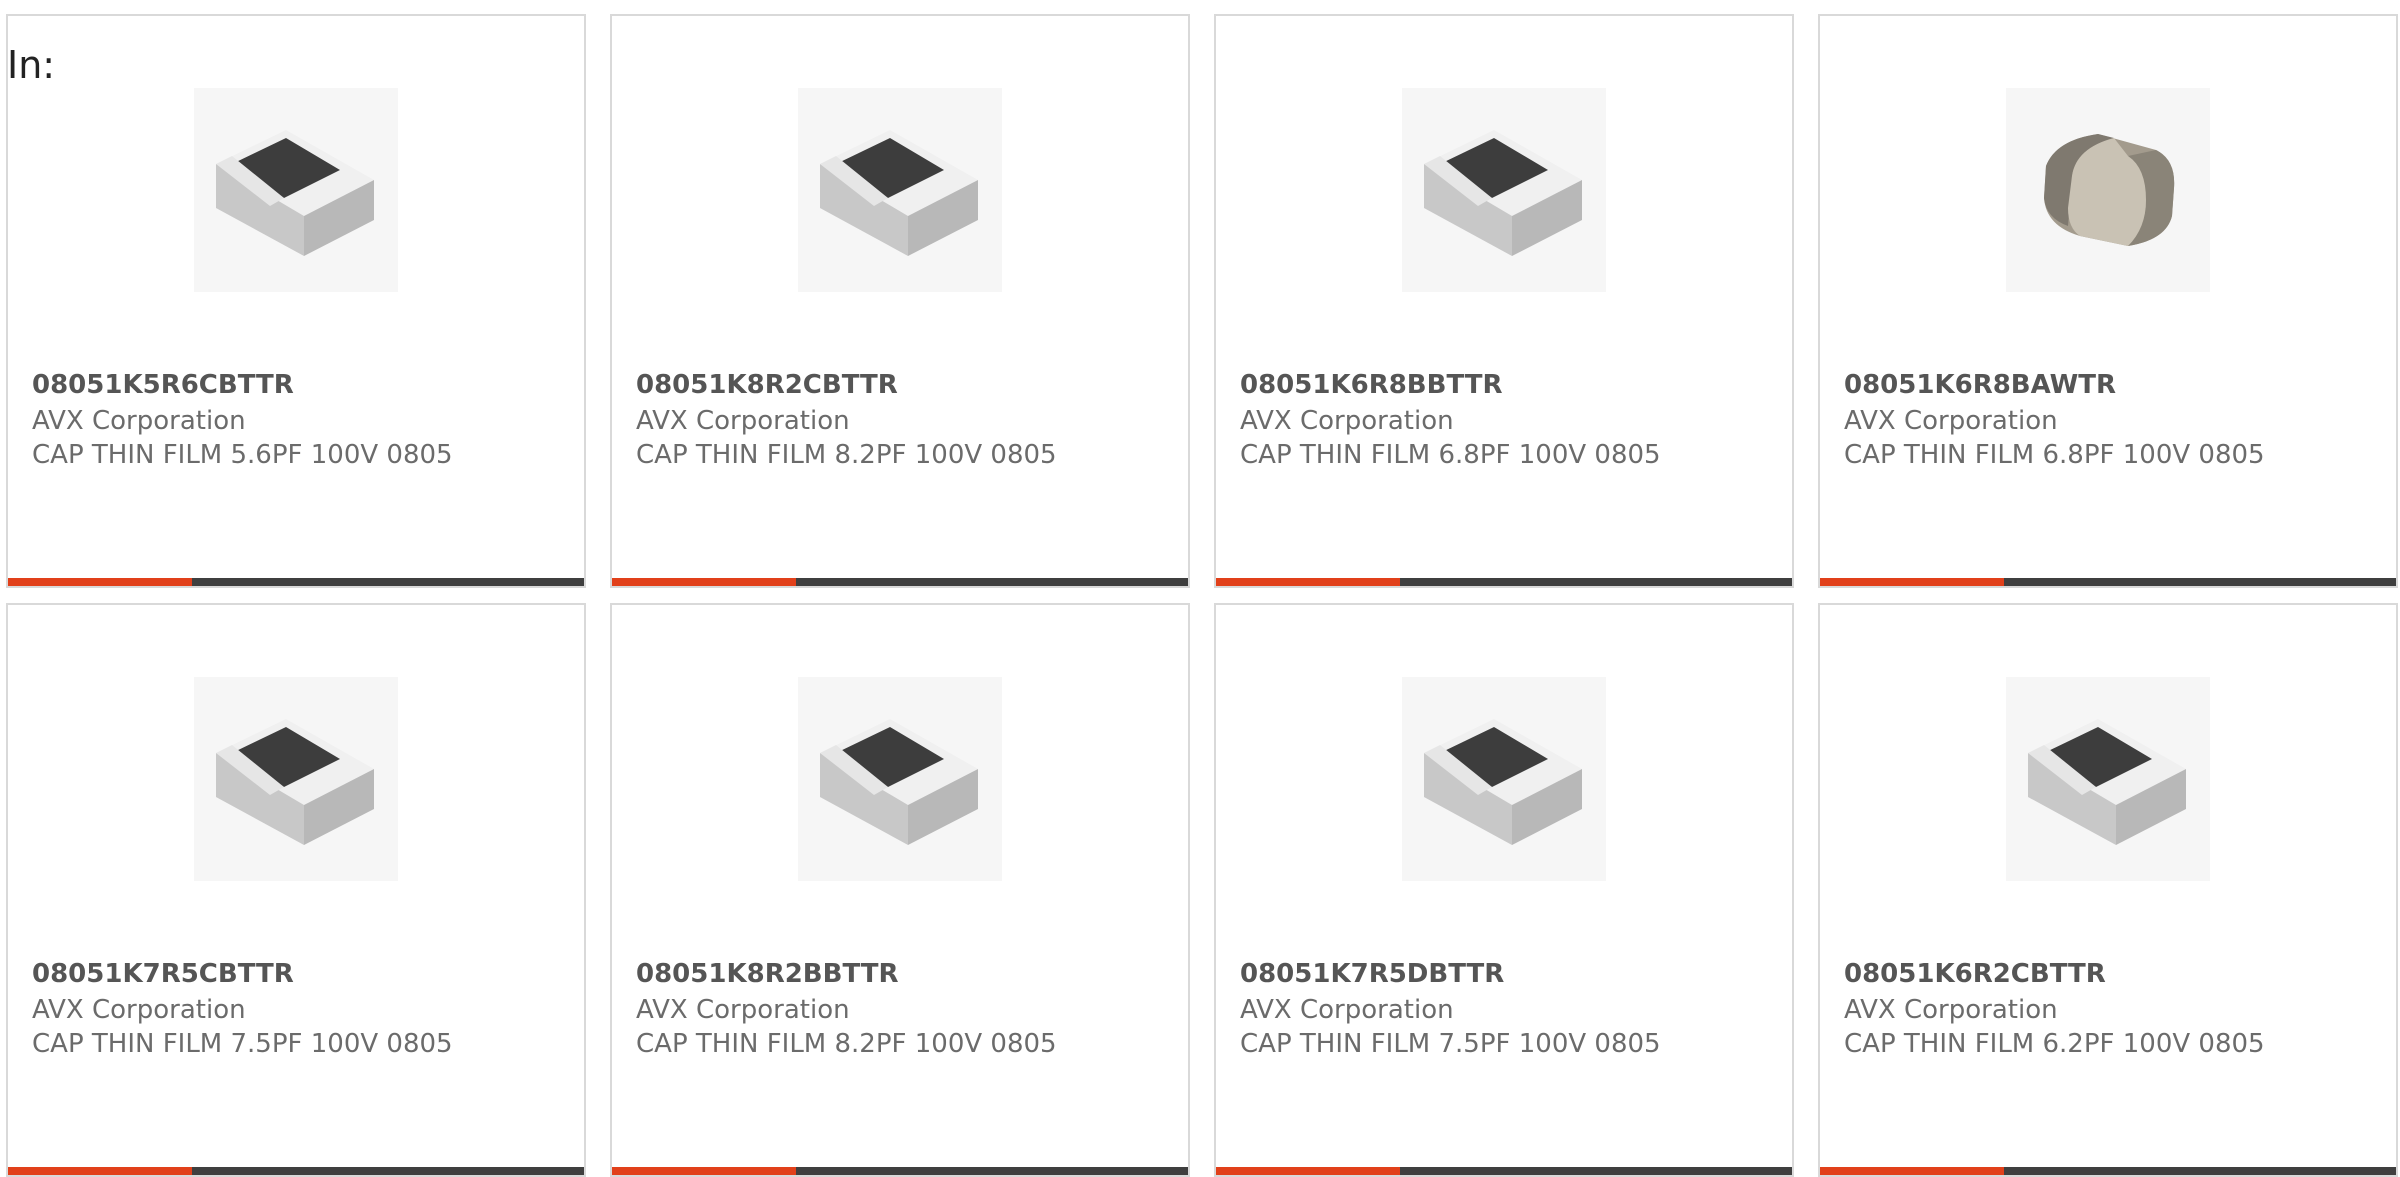  I want to click on part-number: 08051K8R2CBTTR, so click(767, 385).